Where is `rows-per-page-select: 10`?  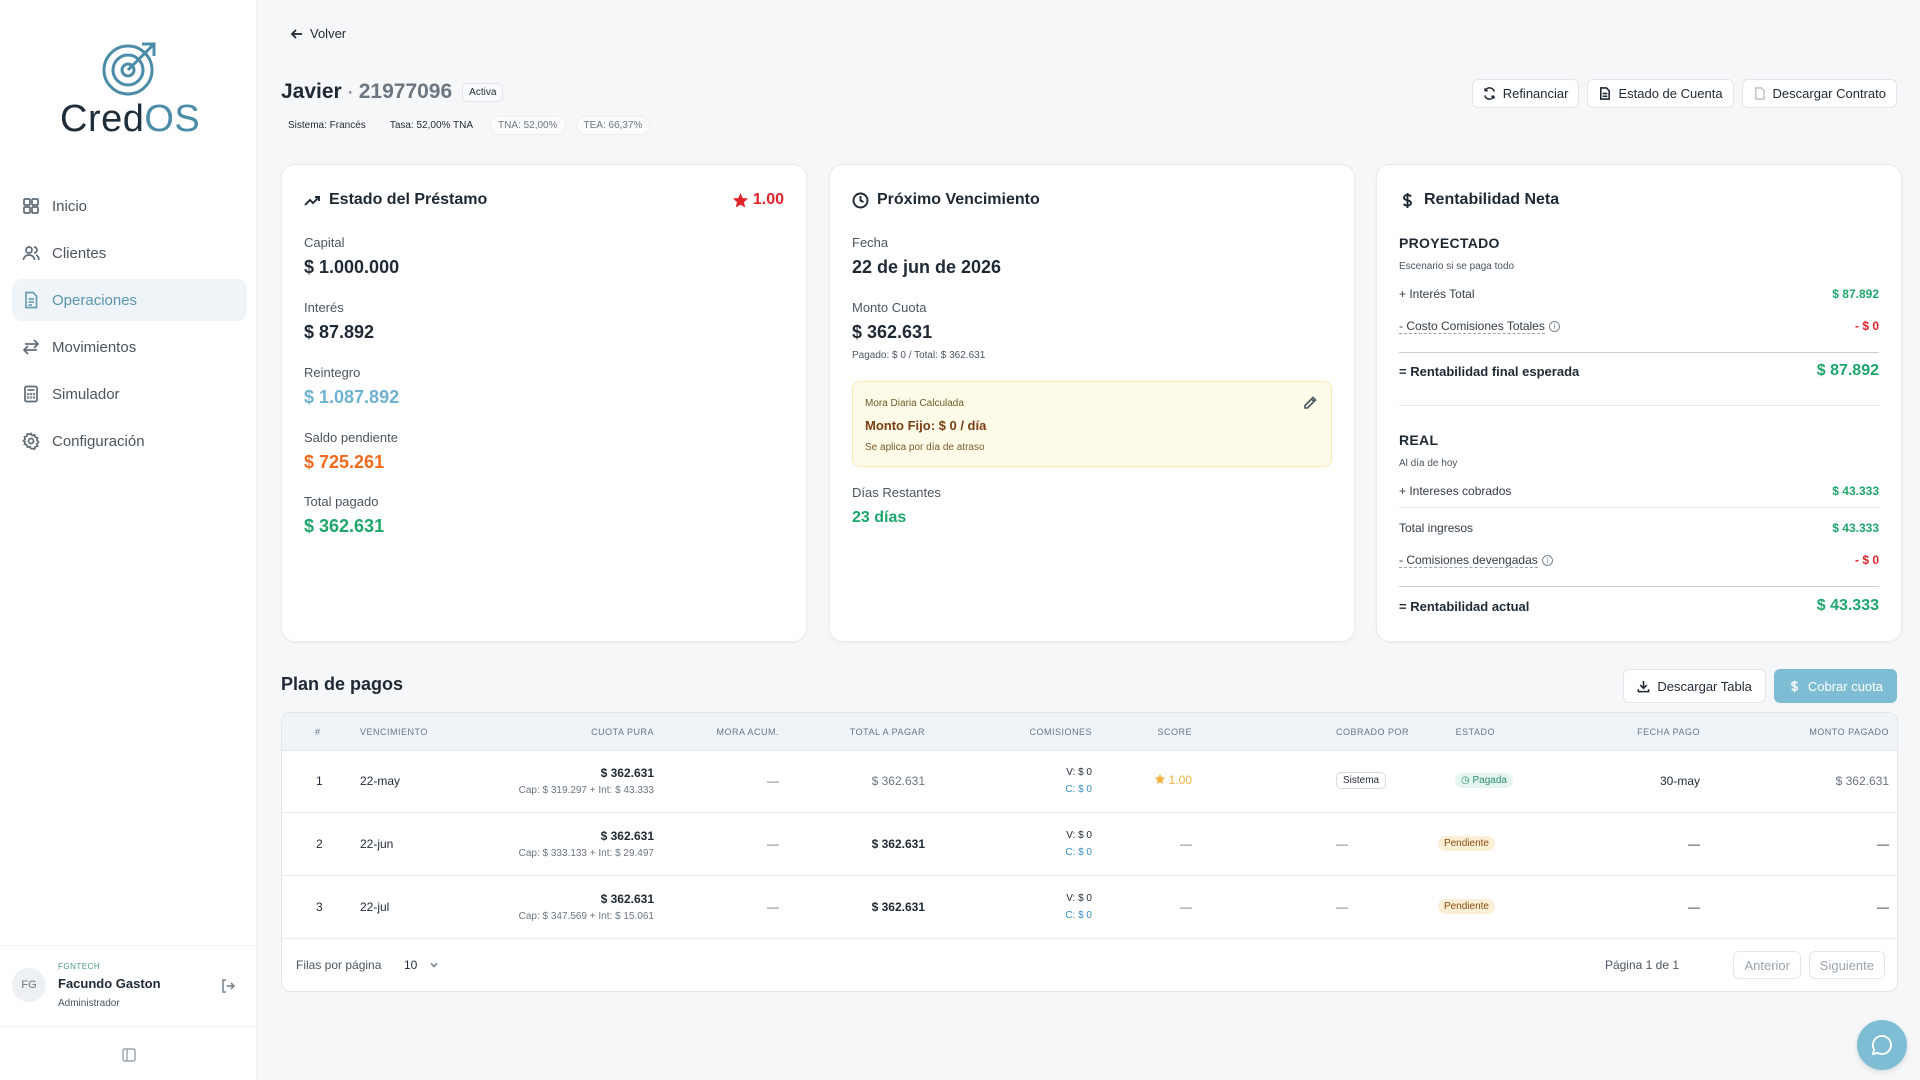 rows-per-page-select: 10 is located at coordinates (422, 965).